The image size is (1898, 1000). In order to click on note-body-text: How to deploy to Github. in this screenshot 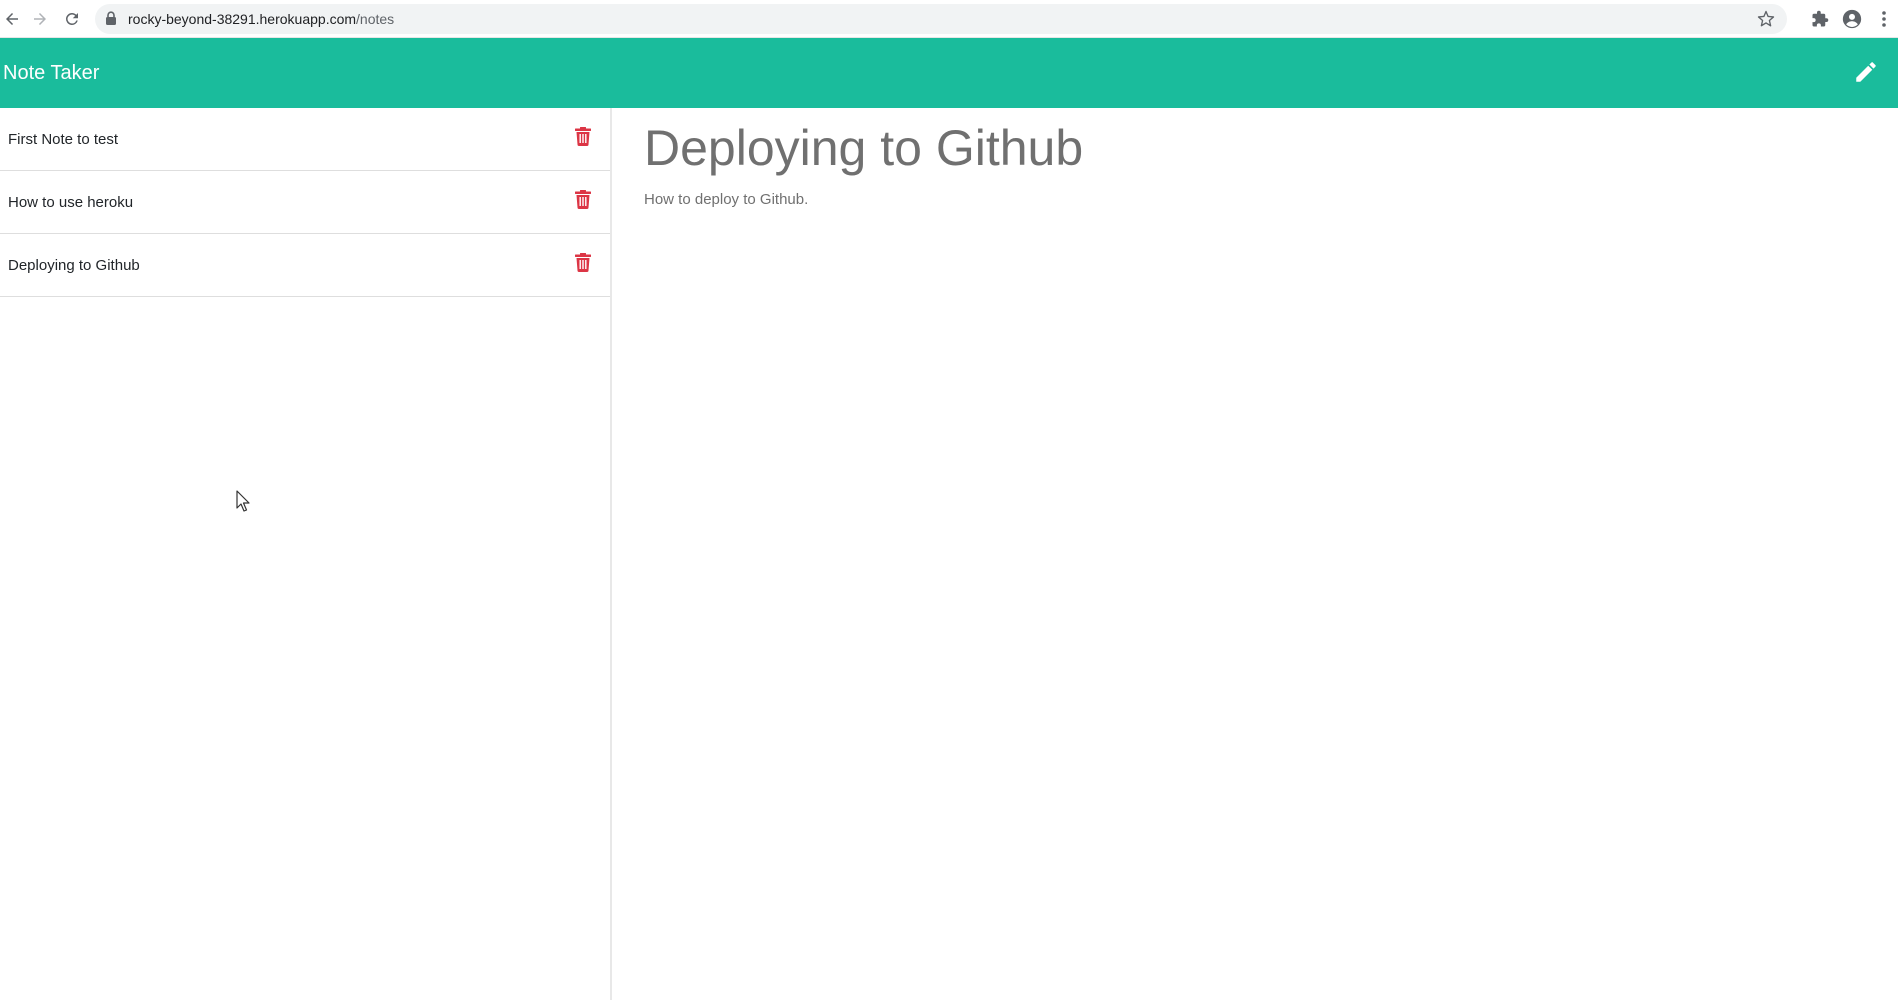, I will do `click(1259, 200)`.